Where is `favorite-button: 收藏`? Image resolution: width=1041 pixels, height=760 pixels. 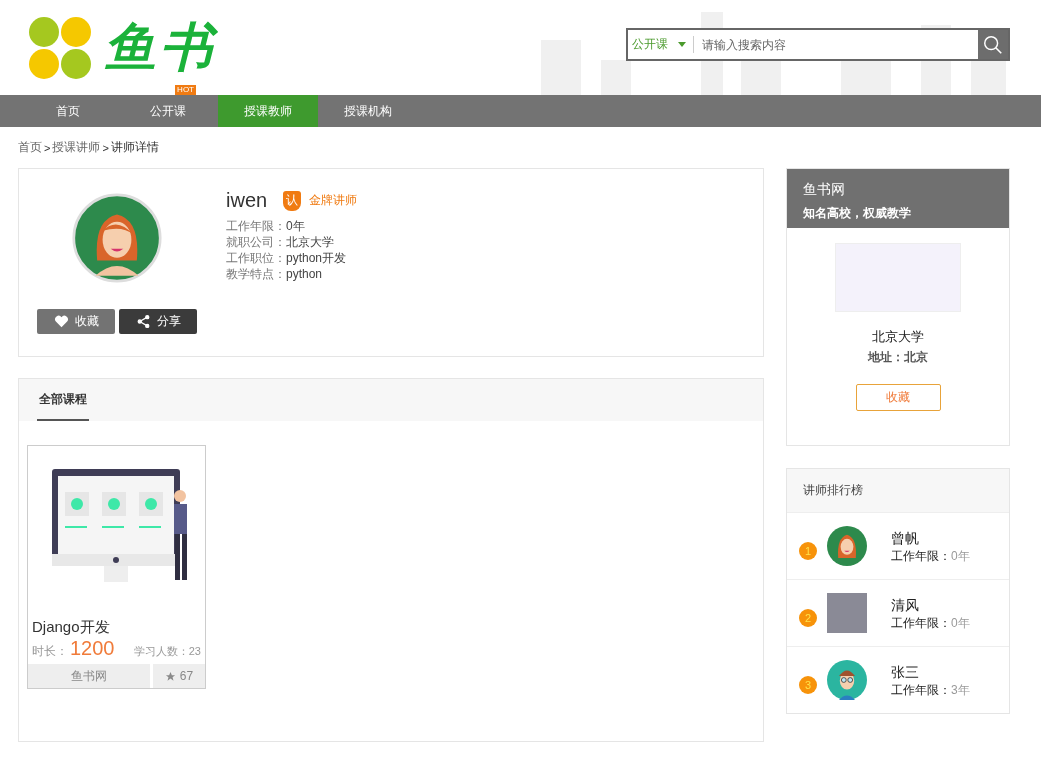
favorite-button: 收藏 is located at coordinates (76, 321).